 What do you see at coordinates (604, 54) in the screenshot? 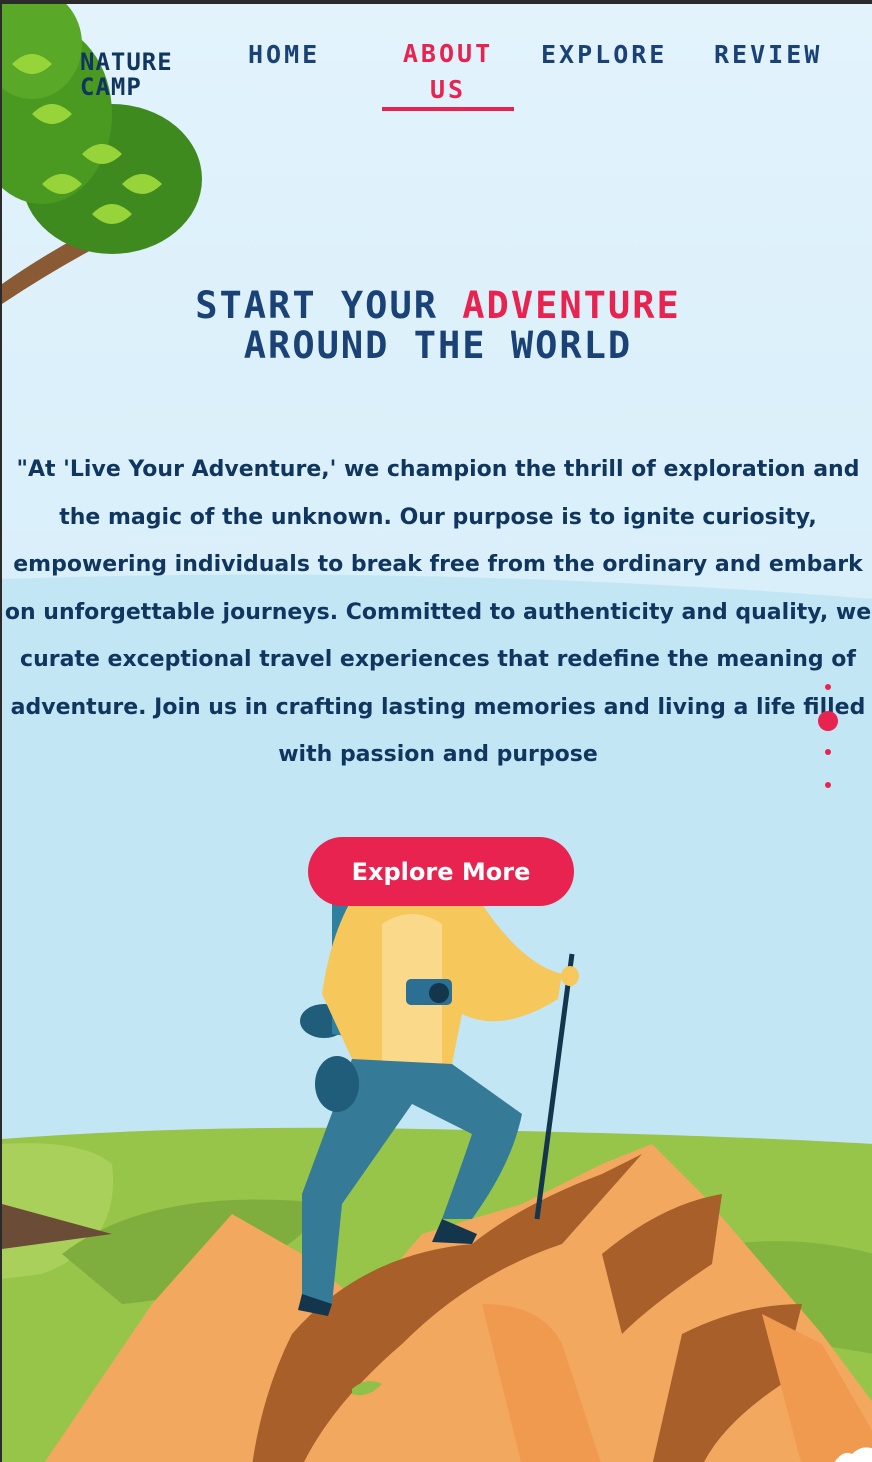
I see `nav-explore: EXPLORE` at bounding box center [604, 54].